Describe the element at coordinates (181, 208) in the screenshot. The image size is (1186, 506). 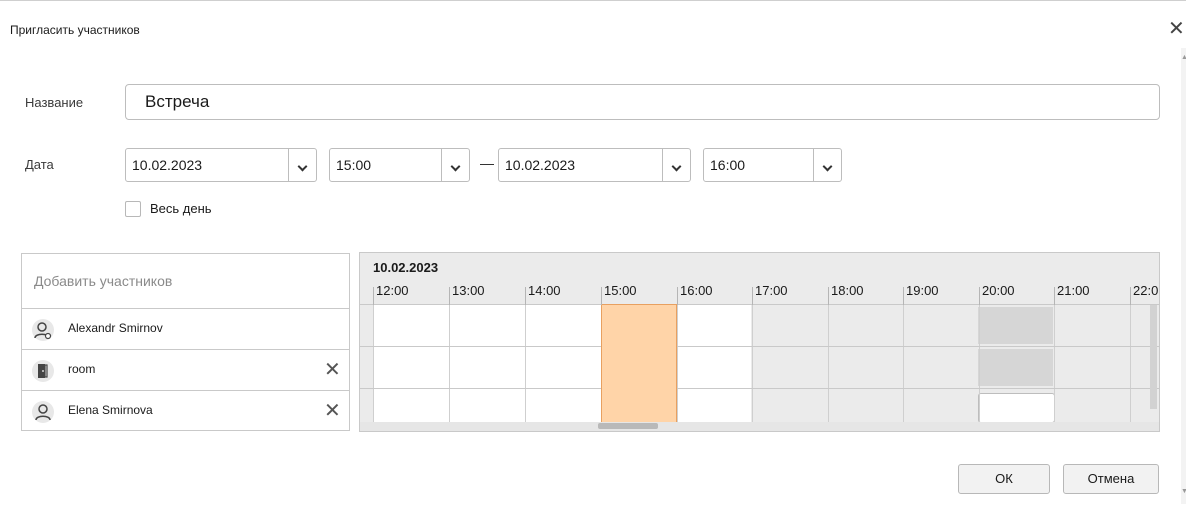
I see `all-day-label: Весь день` at that location.